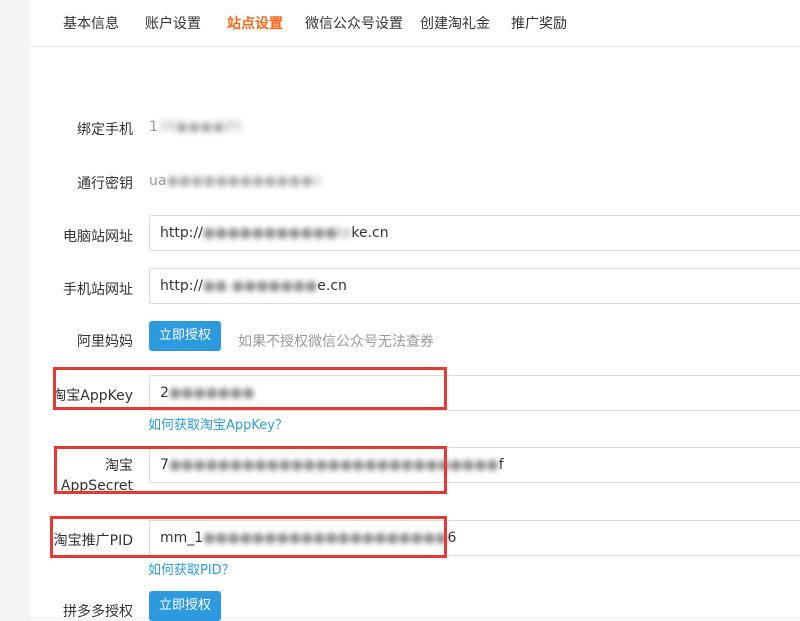 The height and width of the screenshot is (621, 800). I want to click on pdd-label: 拼多多授权, so click(98, 612).